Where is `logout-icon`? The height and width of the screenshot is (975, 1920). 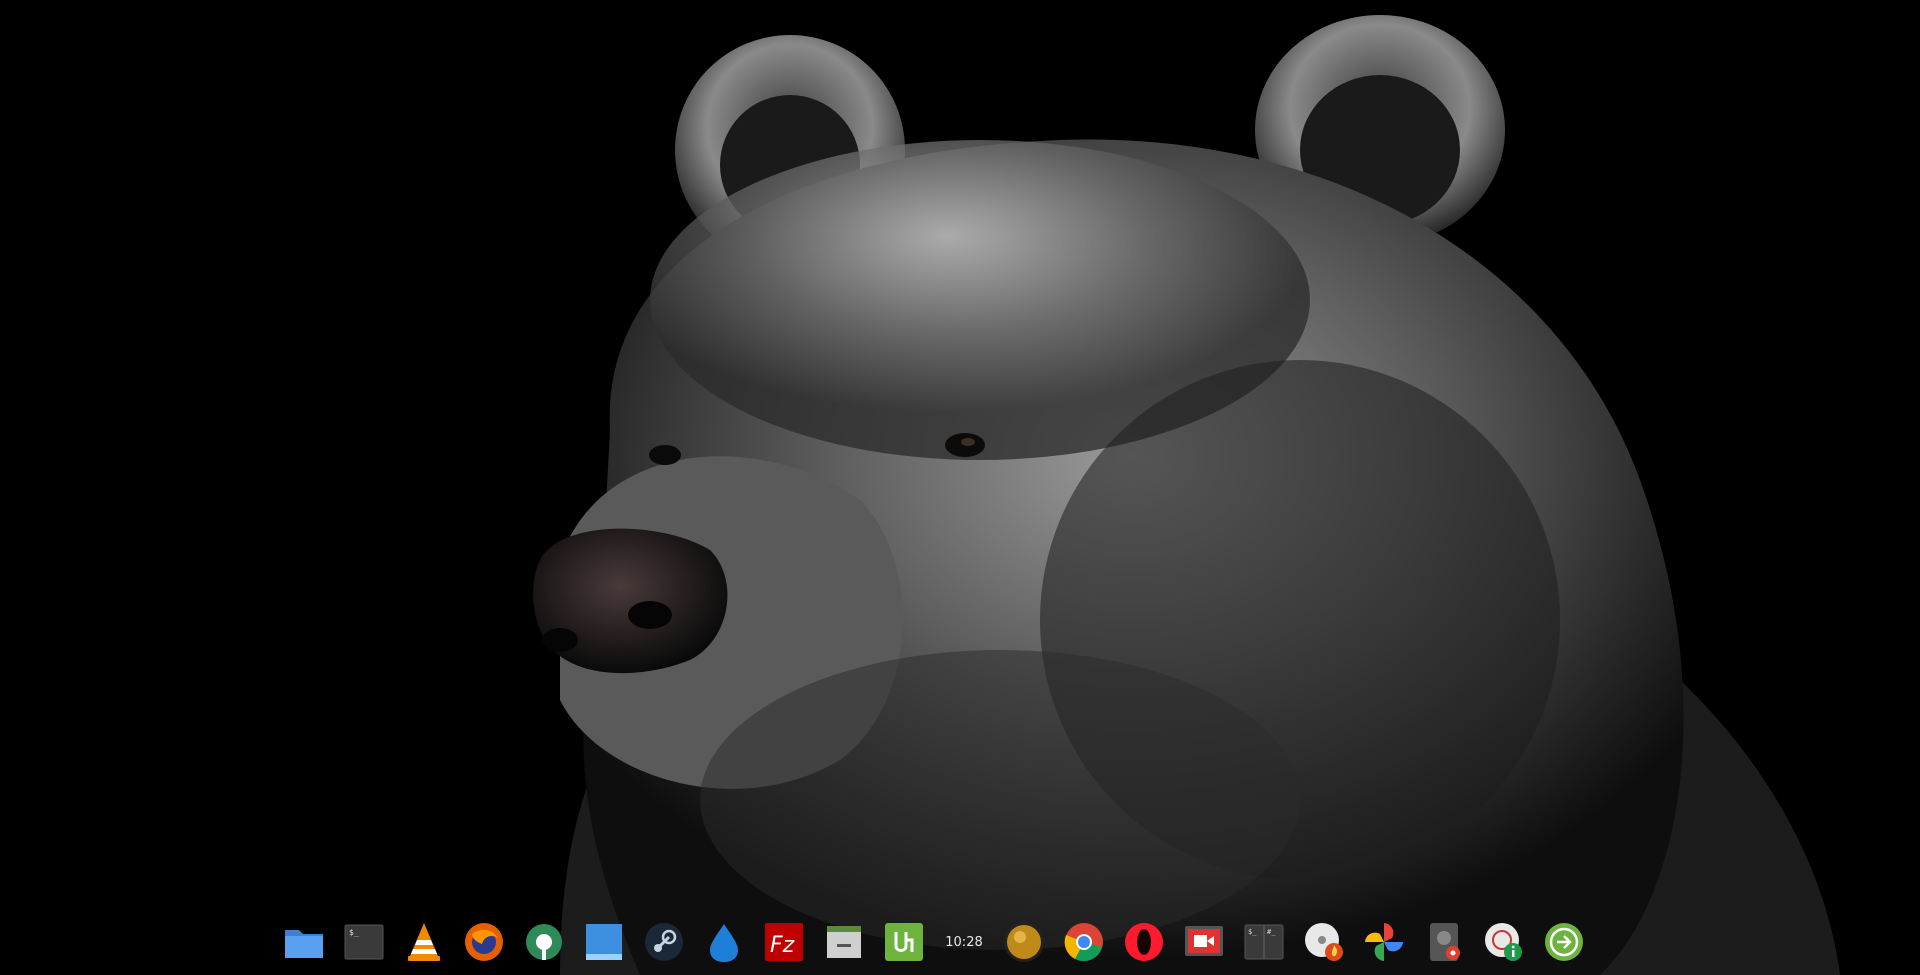 logout-icon is located at coordinates (1564, 942).